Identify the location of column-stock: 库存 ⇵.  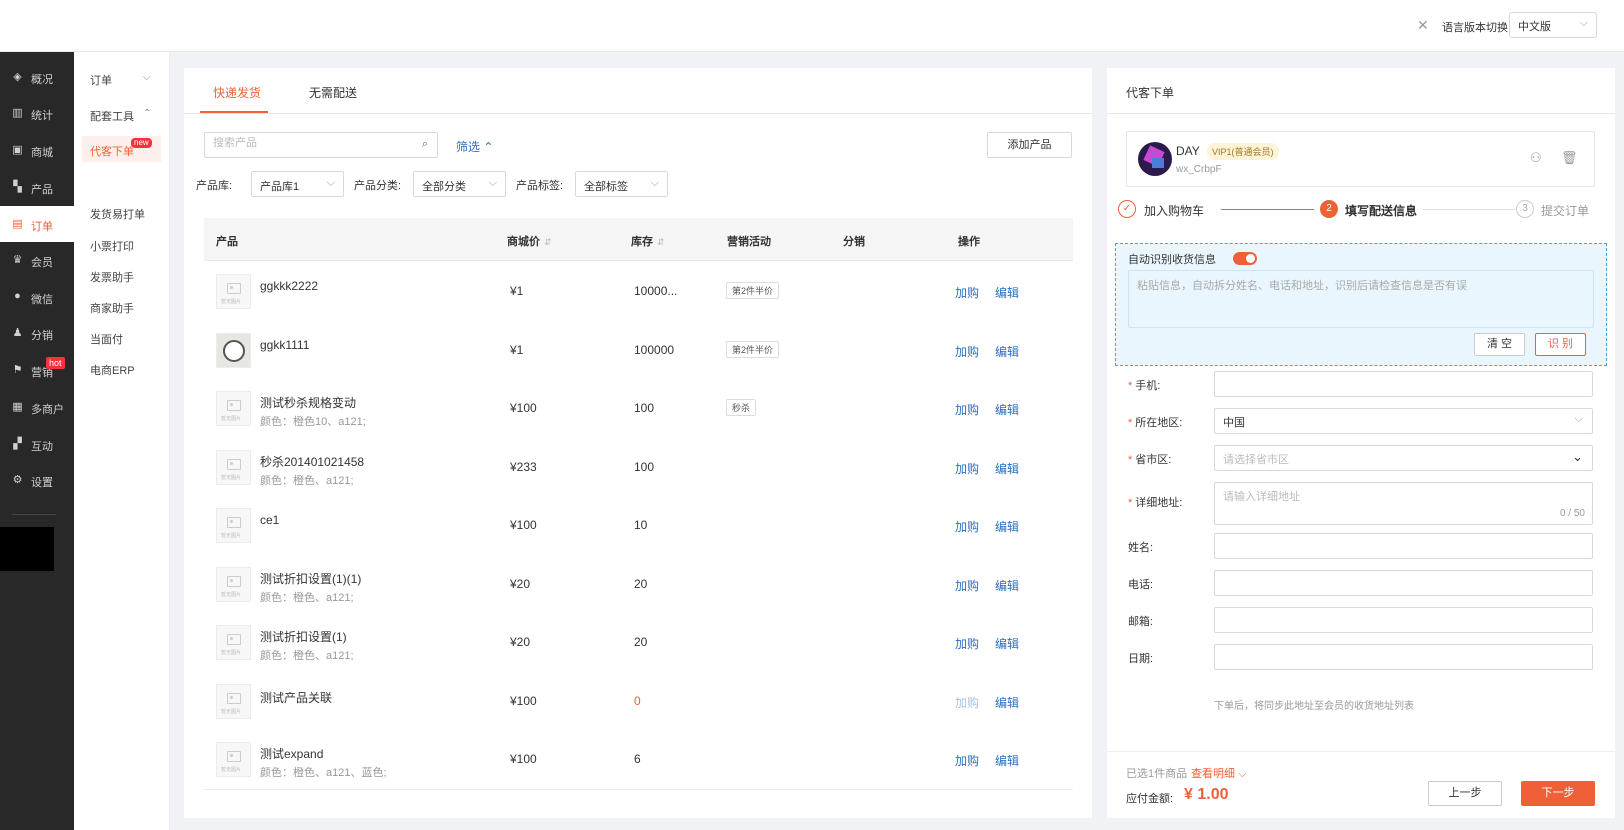
(648, 241).